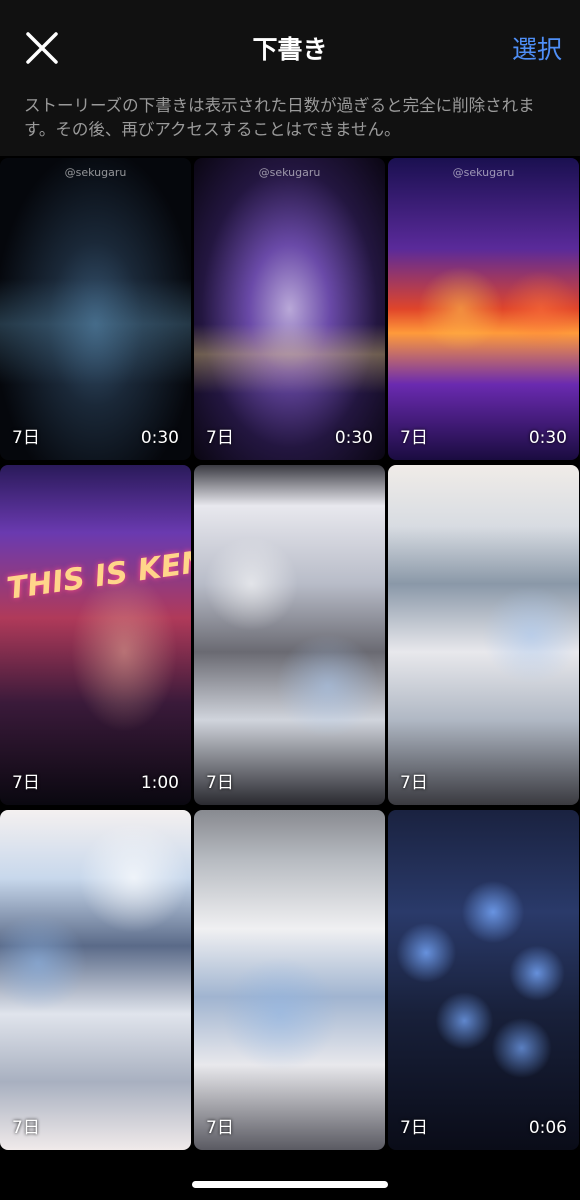 The width and height of the screenshot is (580, 1200). What do you see at coordinates (159, 783) in the screenshot?
I see `video-duration: 1:00` at bounding box center [159, 783].